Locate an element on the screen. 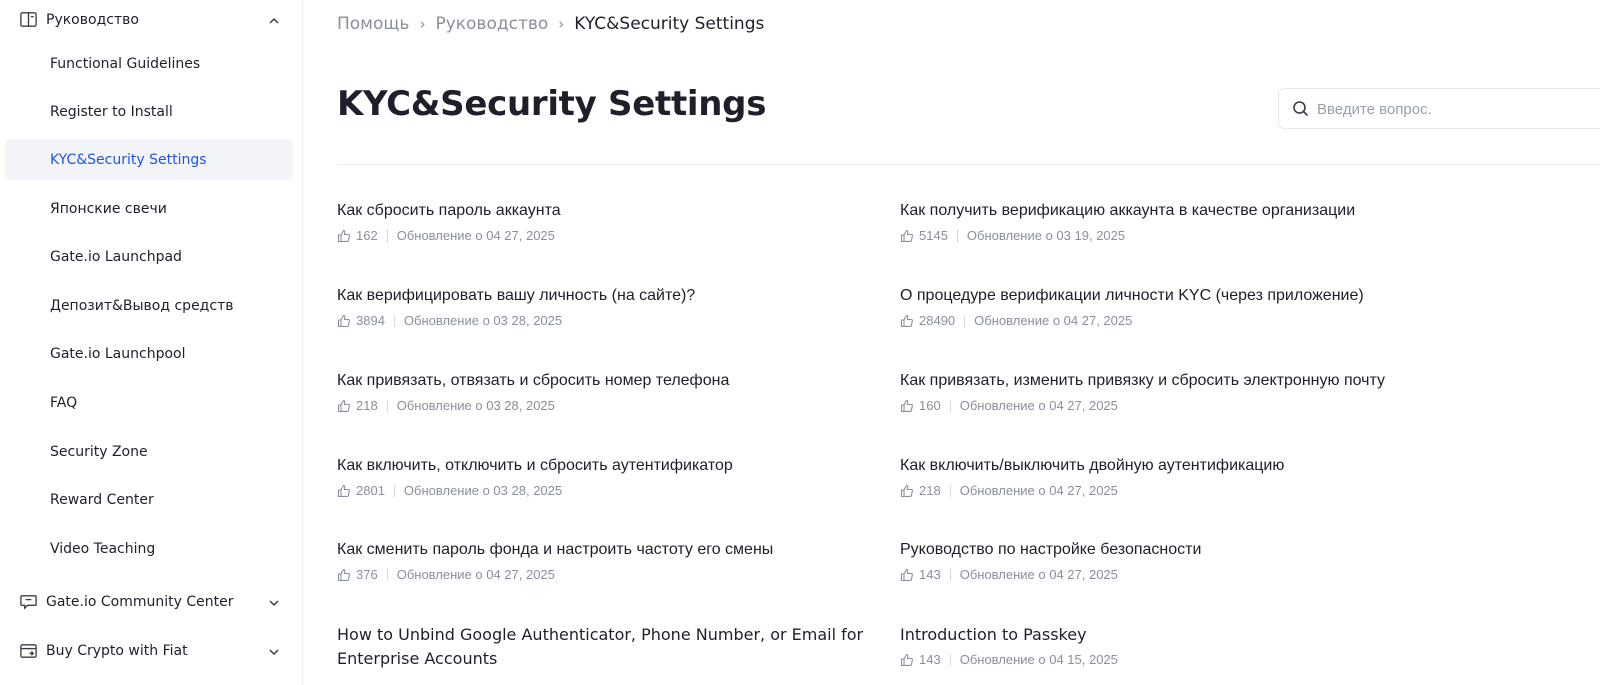 The image size is (1600, 685). article-title: Как сбросить пароль аккаунта is located at coordinates (602, 211).